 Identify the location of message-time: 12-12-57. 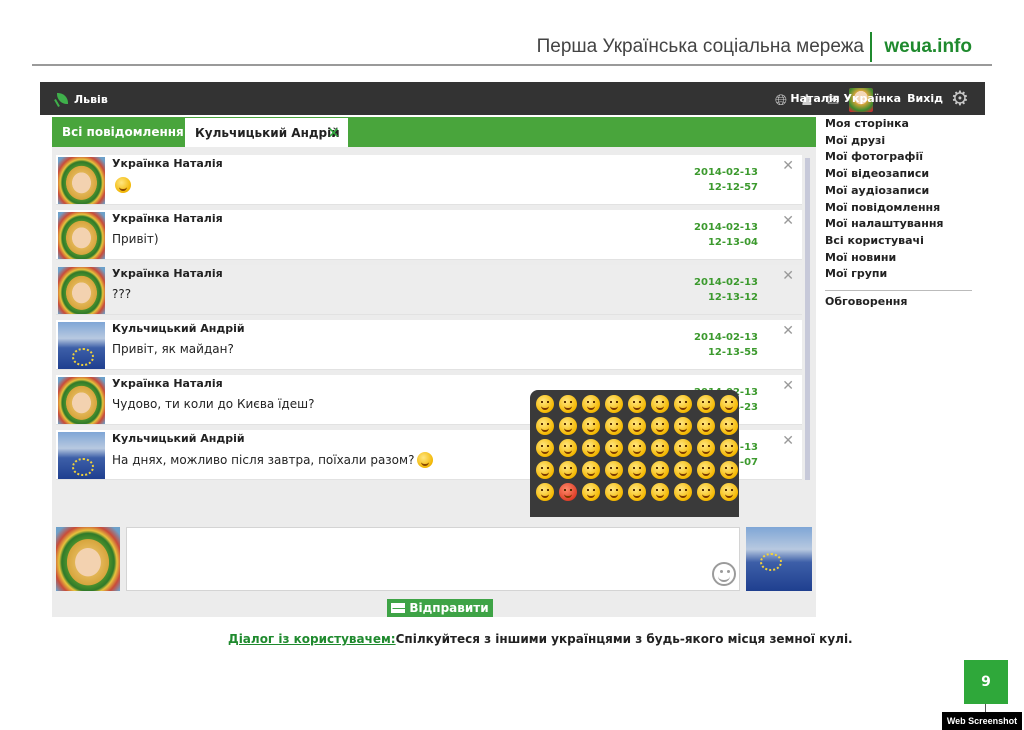
(732, 187).